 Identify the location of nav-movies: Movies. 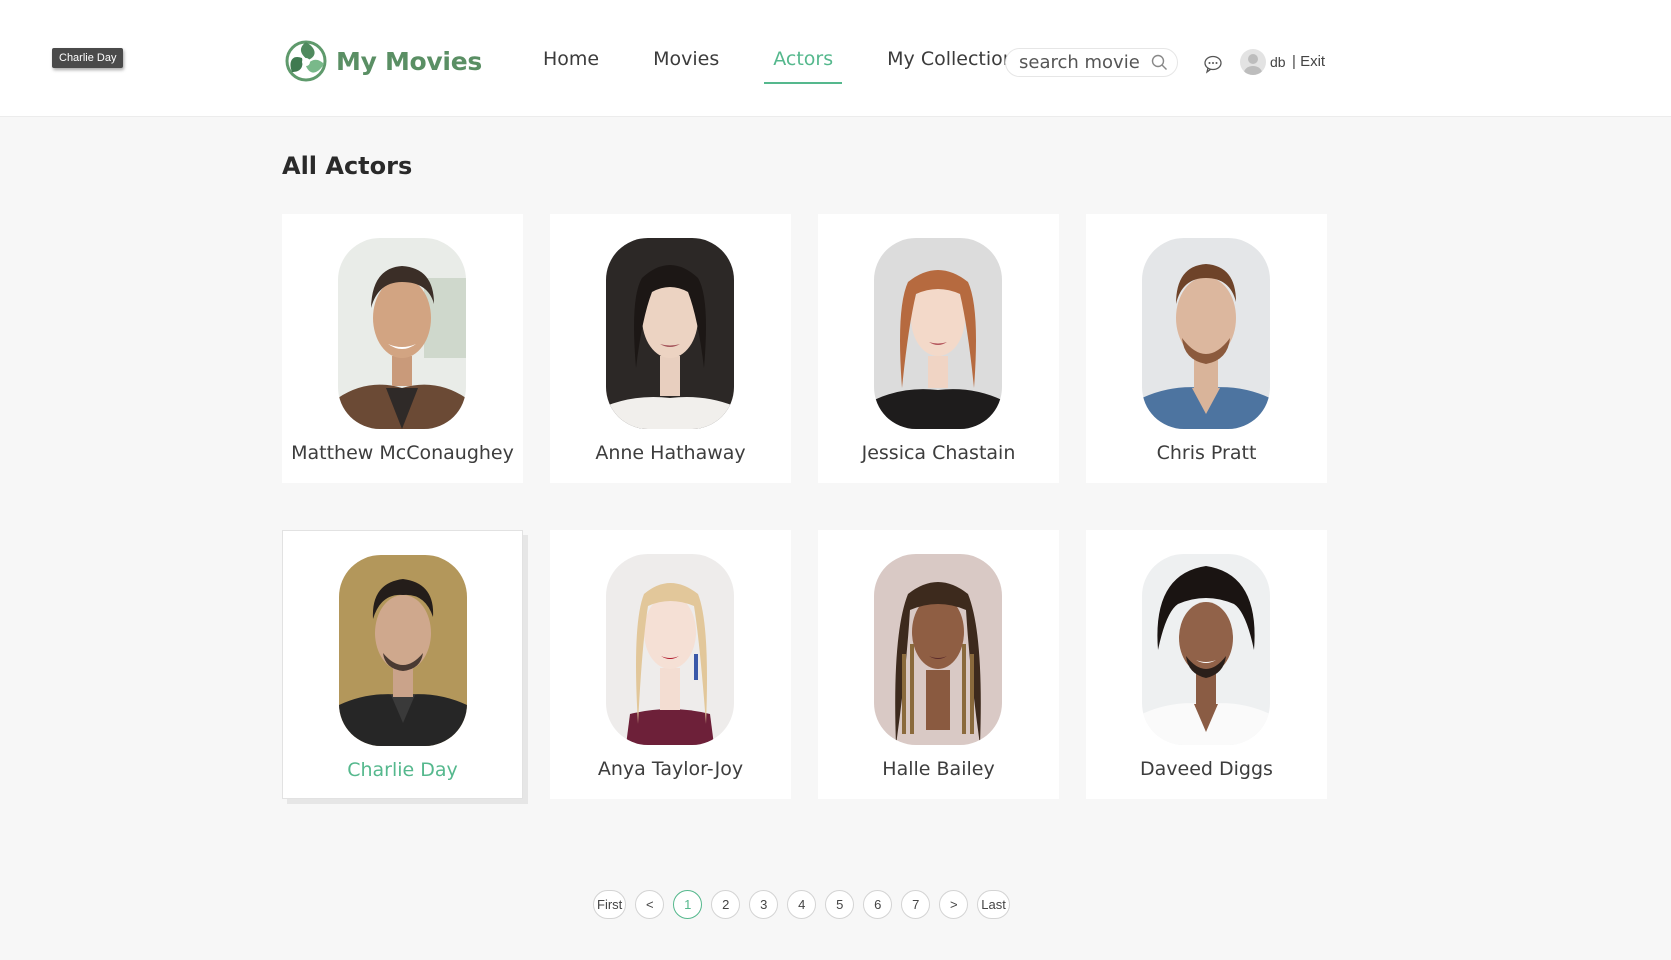
(686, 66).